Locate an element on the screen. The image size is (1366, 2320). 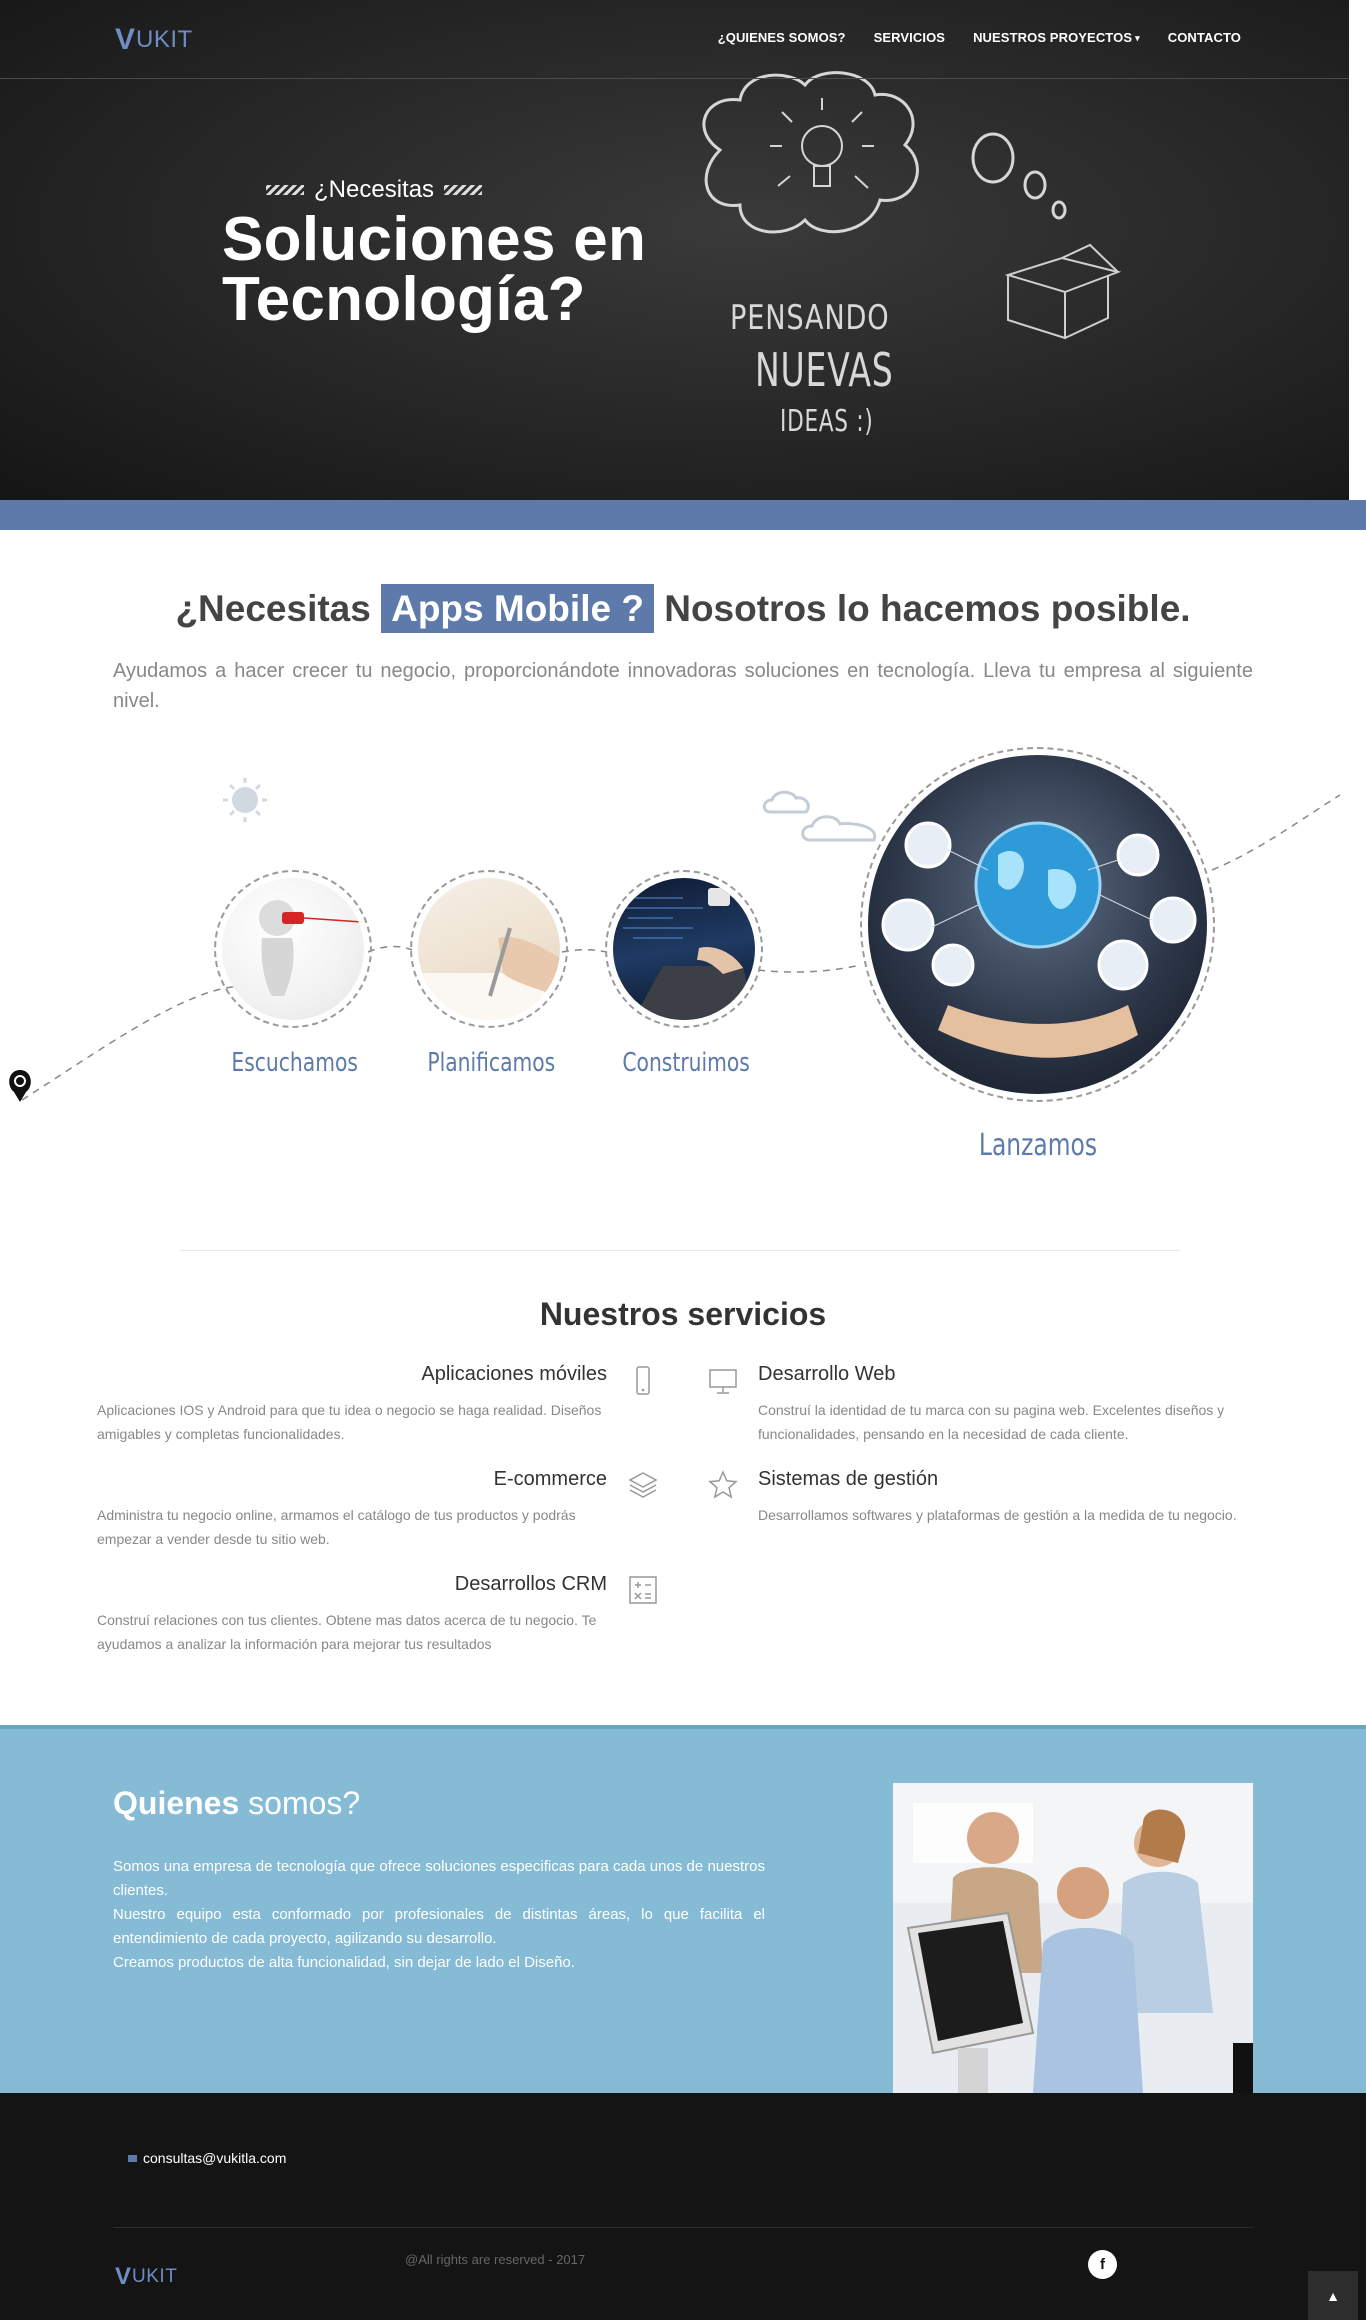
chalk-text-2: NUEVAS is located at coordinates (824, 370).